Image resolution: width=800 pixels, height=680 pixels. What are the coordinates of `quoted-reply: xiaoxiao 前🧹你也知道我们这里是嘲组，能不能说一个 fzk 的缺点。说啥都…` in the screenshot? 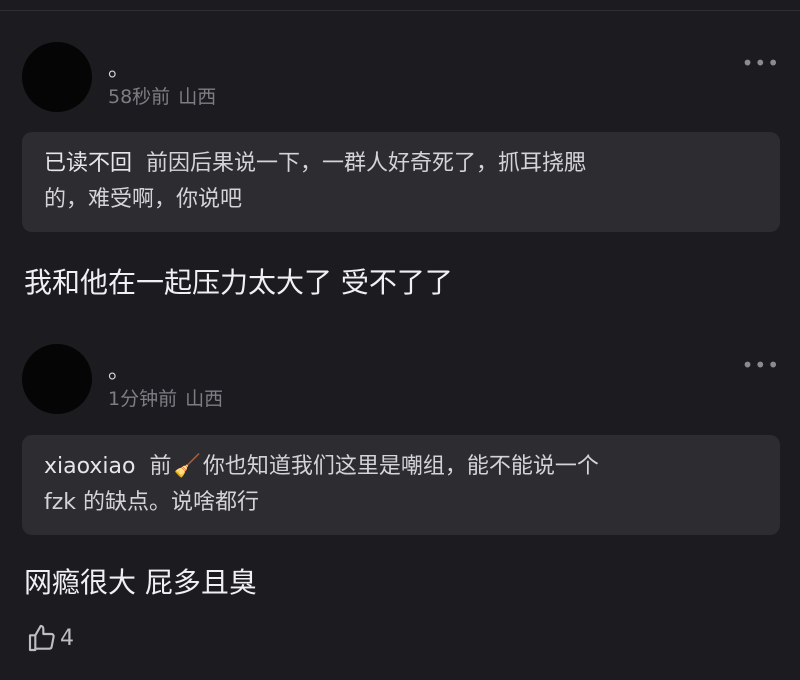 It's located at (401, 485).